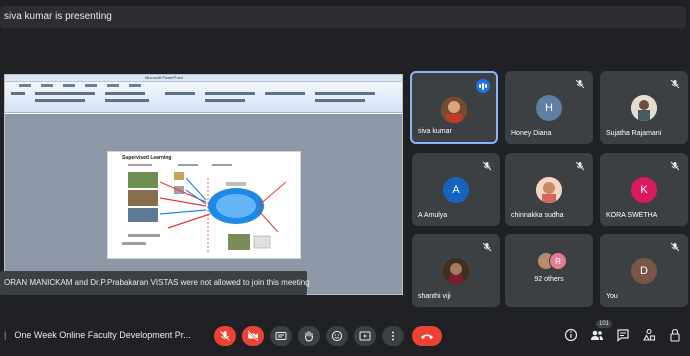 This screenshot has width=690, height=356. What do you see at coordinates (632, 215) in the screenshot?
I see `participant-name: KORA SWETHA` at bounding box center [632, 215].